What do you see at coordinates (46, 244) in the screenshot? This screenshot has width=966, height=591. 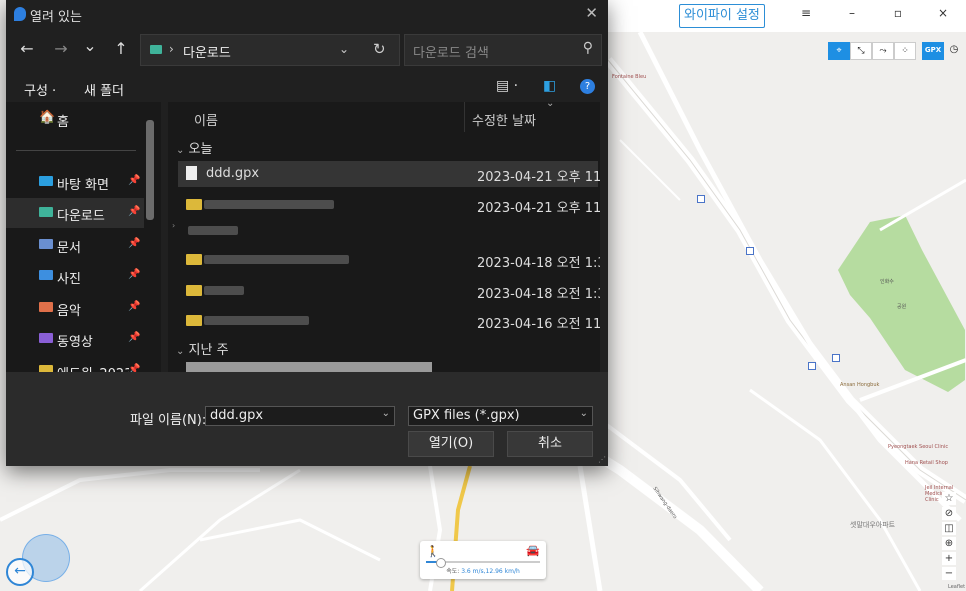 I see `documents-icon` at bounding box center [46, 244].